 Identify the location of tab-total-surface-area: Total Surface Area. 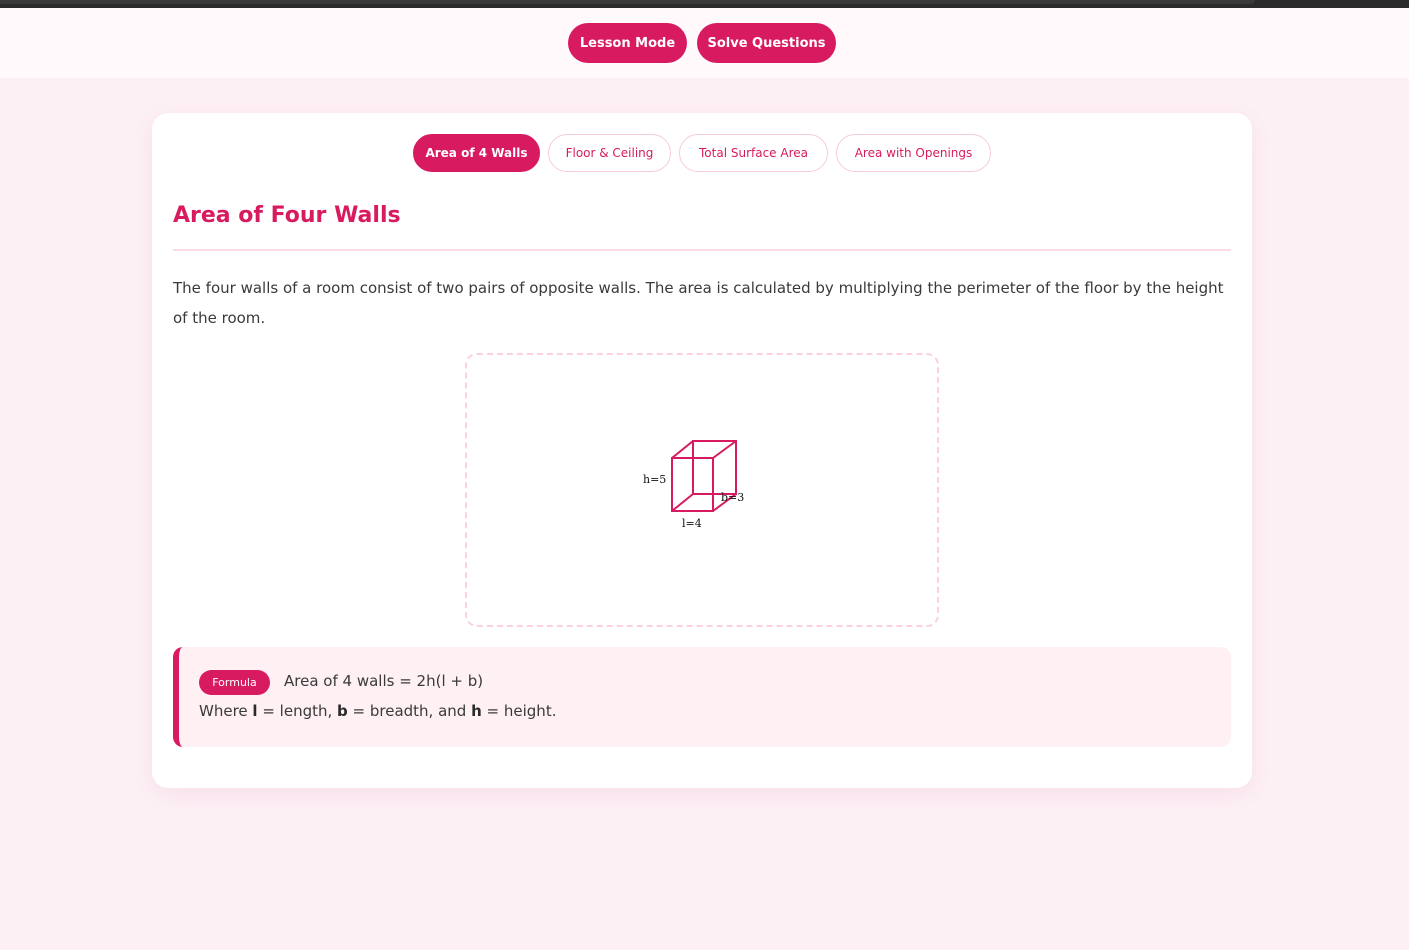
(753, 153).